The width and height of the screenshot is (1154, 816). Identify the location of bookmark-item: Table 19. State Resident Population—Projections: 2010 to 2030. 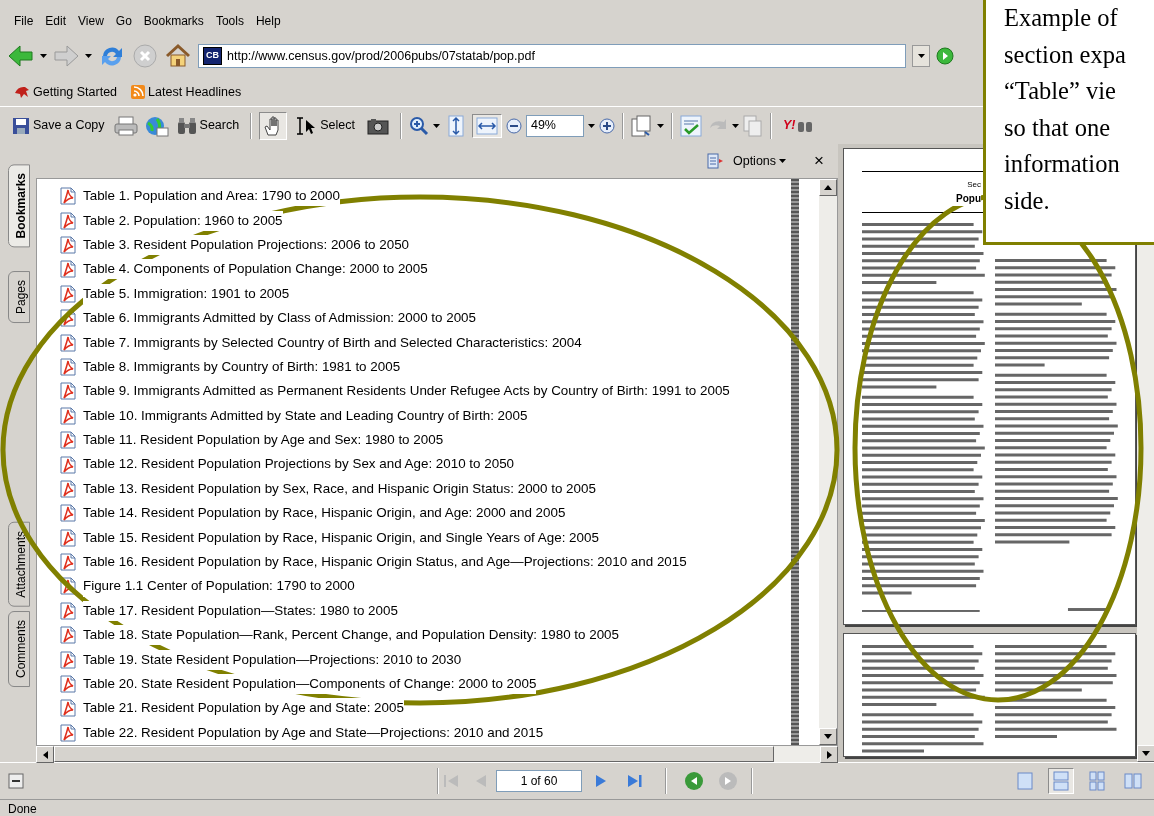
(272, 659).